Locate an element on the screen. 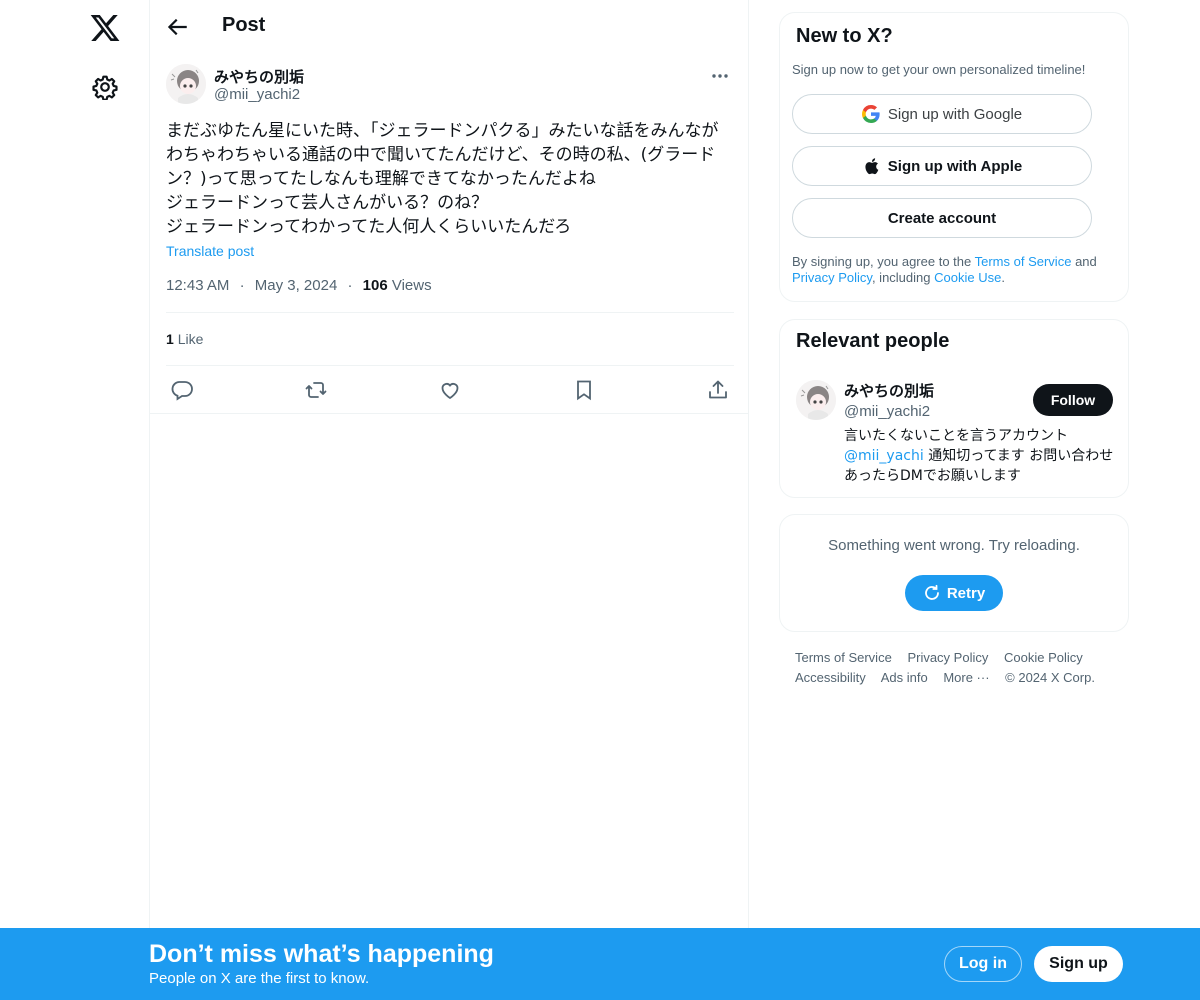 The image size is (1200, 1000). signup-apple-button: Sign up with Apple is located at coordinates (942, 166).